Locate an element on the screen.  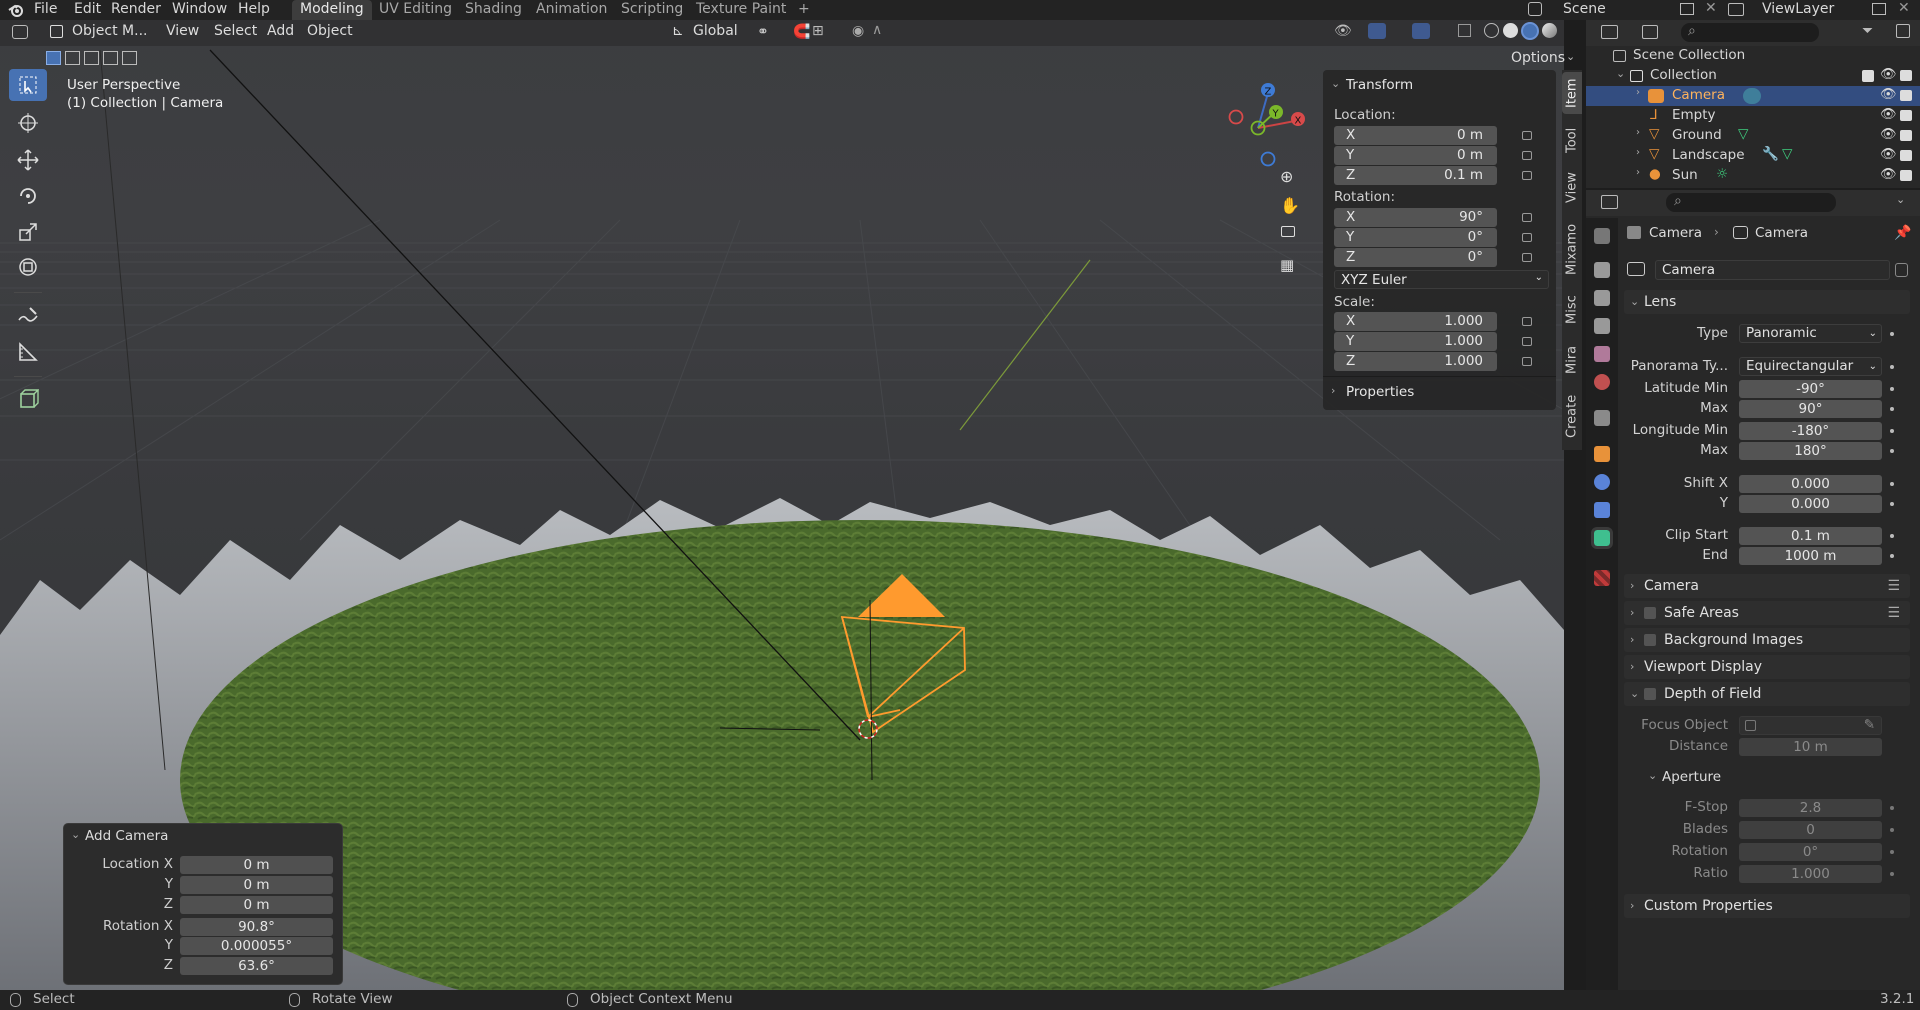
select-subtract-icon is located at coordinates (91, 58).